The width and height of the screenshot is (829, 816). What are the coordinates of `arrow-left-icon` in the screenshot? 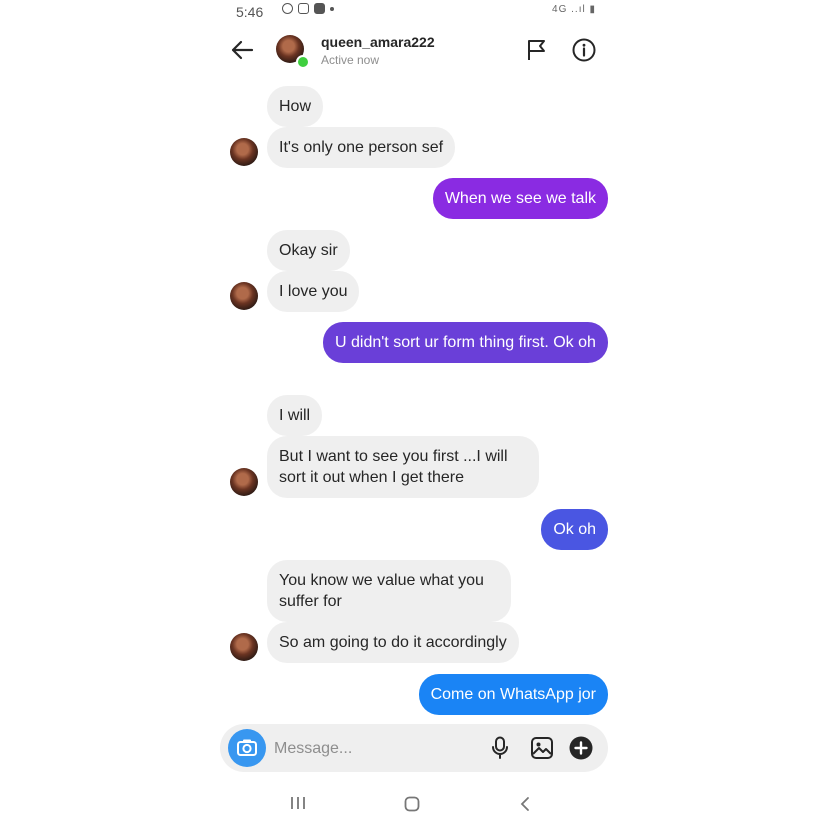 It's located at (242, 50).